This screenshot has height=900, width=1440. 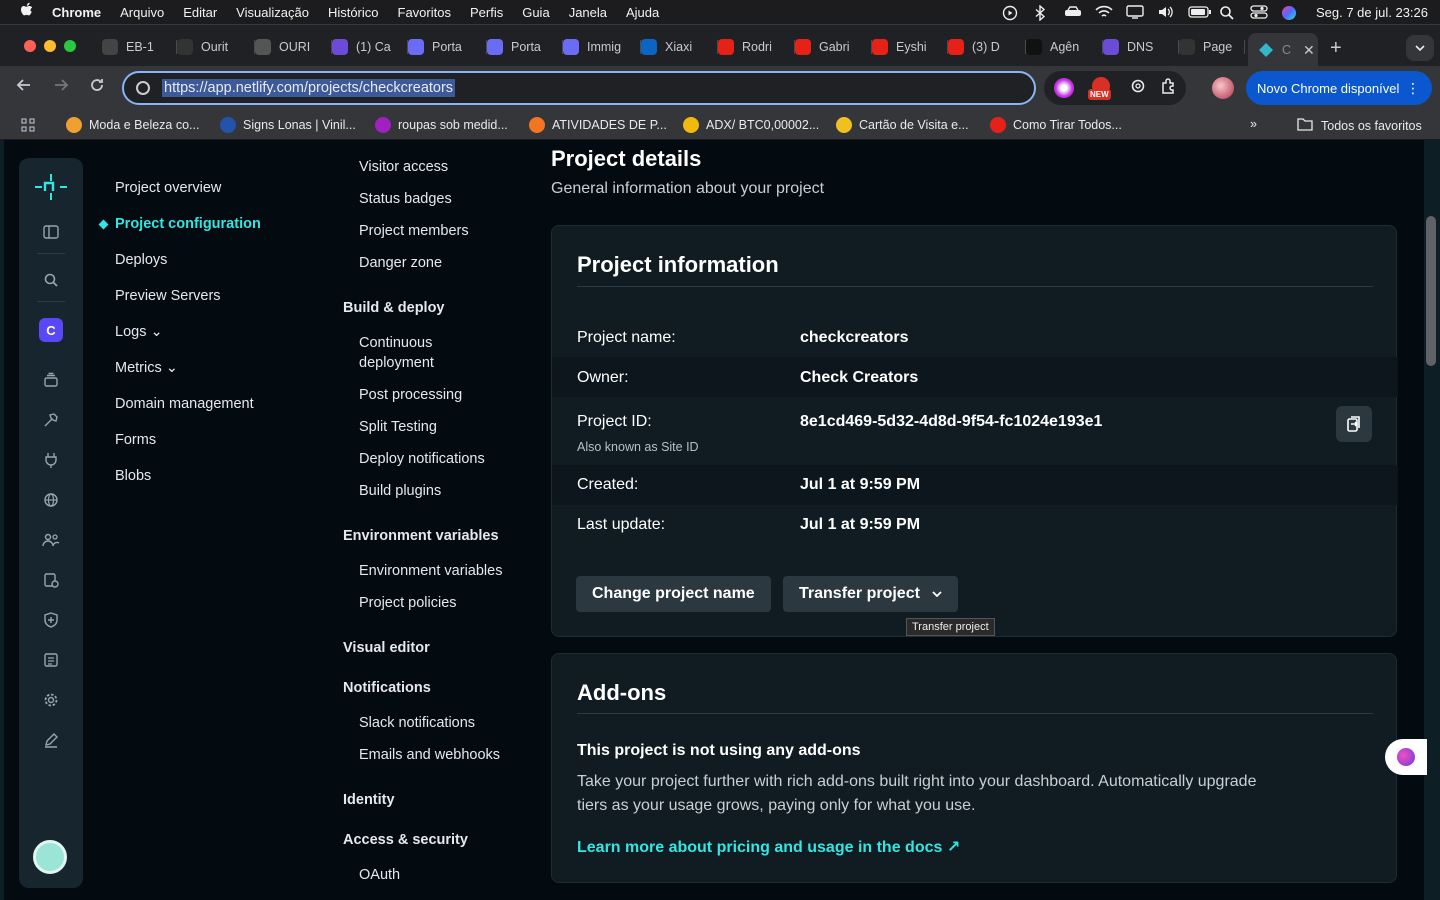 What do you see at coordinates (51, 540) in the screenshot?
I see `users-icon` at bounding box center [51, 540].